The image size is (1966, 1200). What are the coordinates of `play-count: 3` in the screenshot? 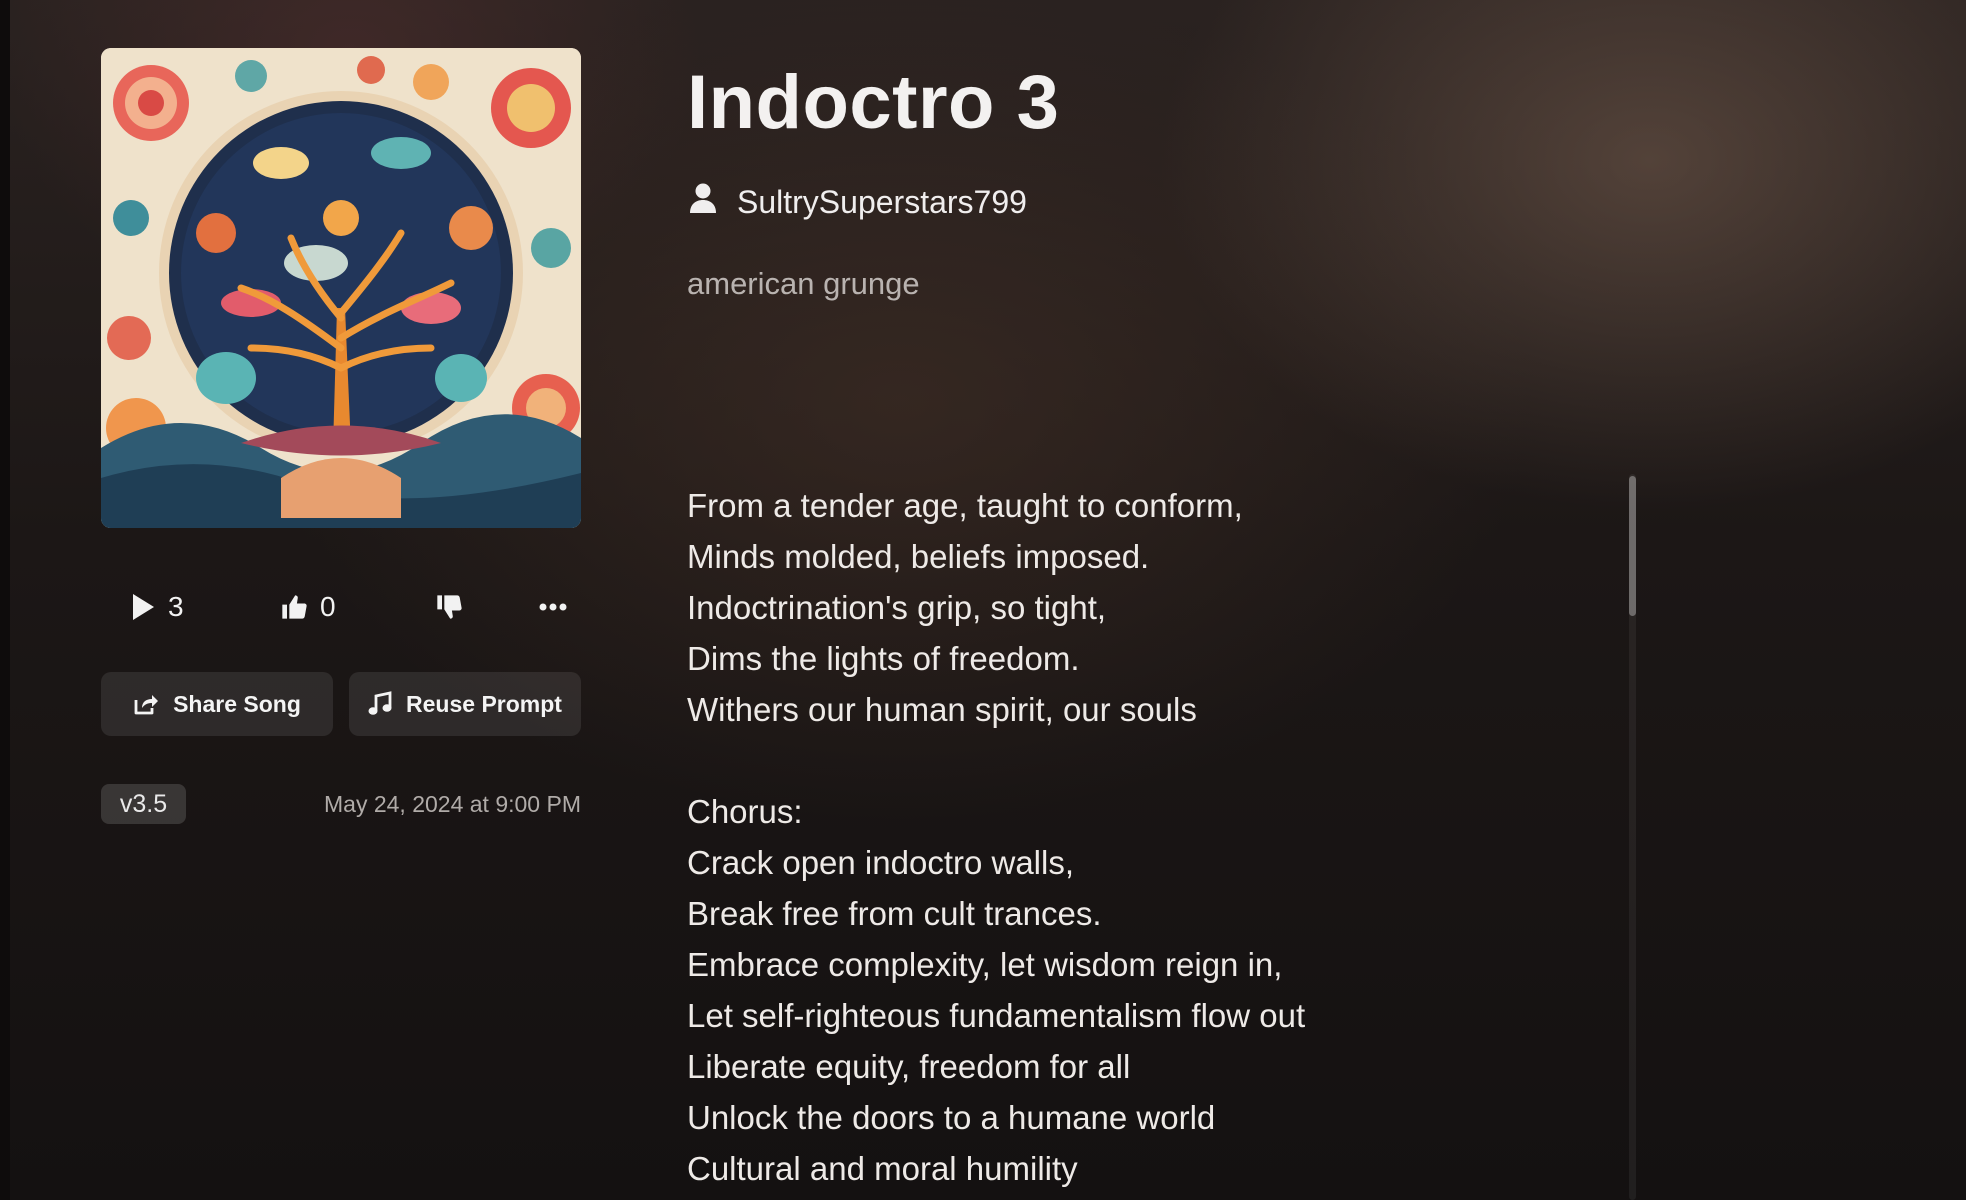 It's located at (157, 607).